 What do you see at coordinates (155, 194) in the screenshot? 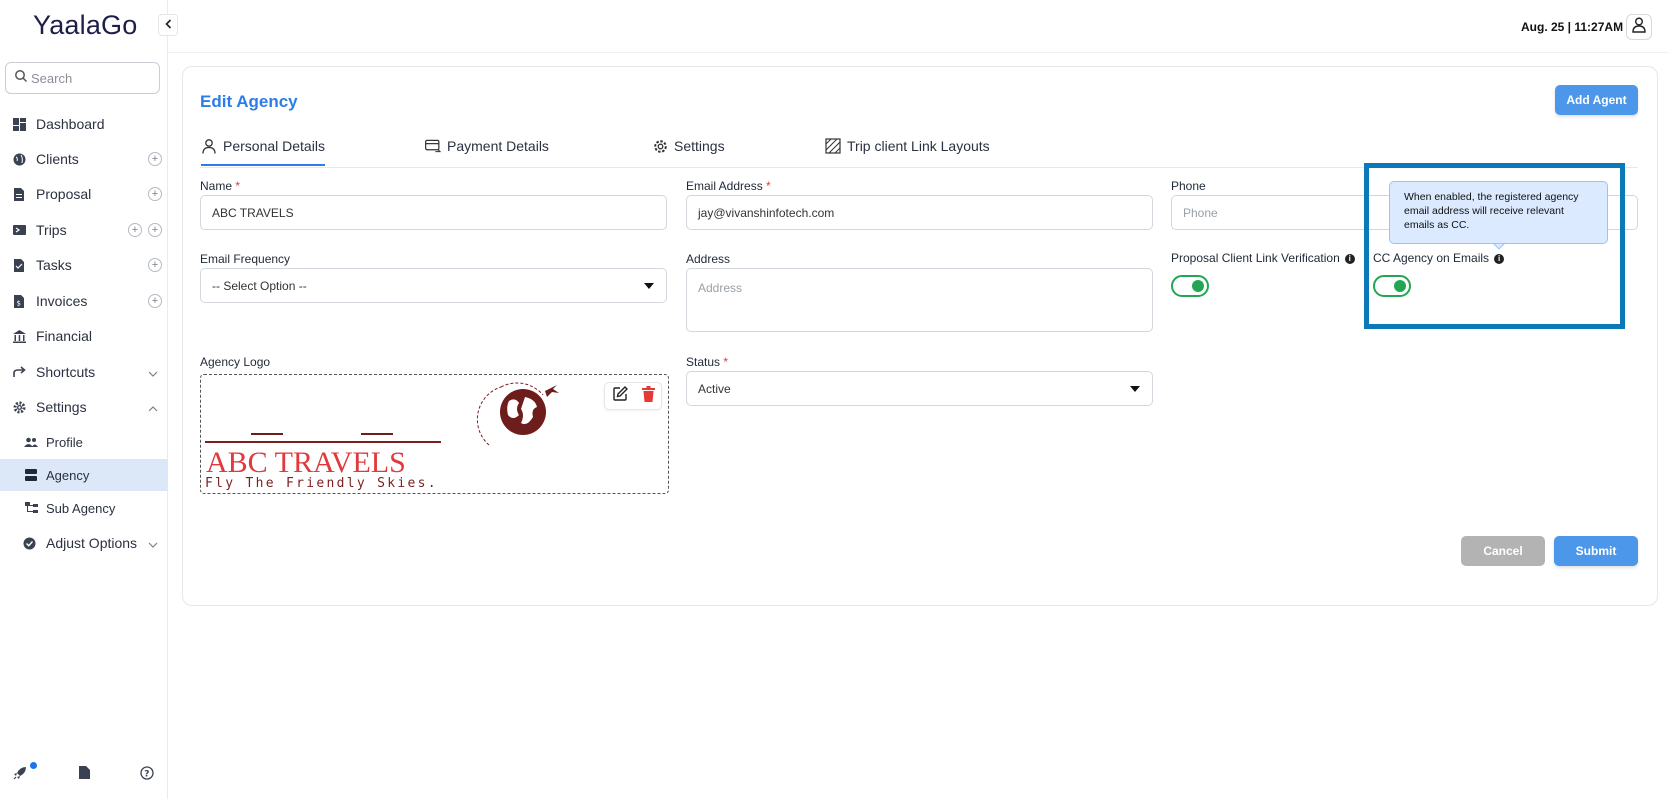
I see `add-proposal-icon: +` at bounding box center [155, 194].